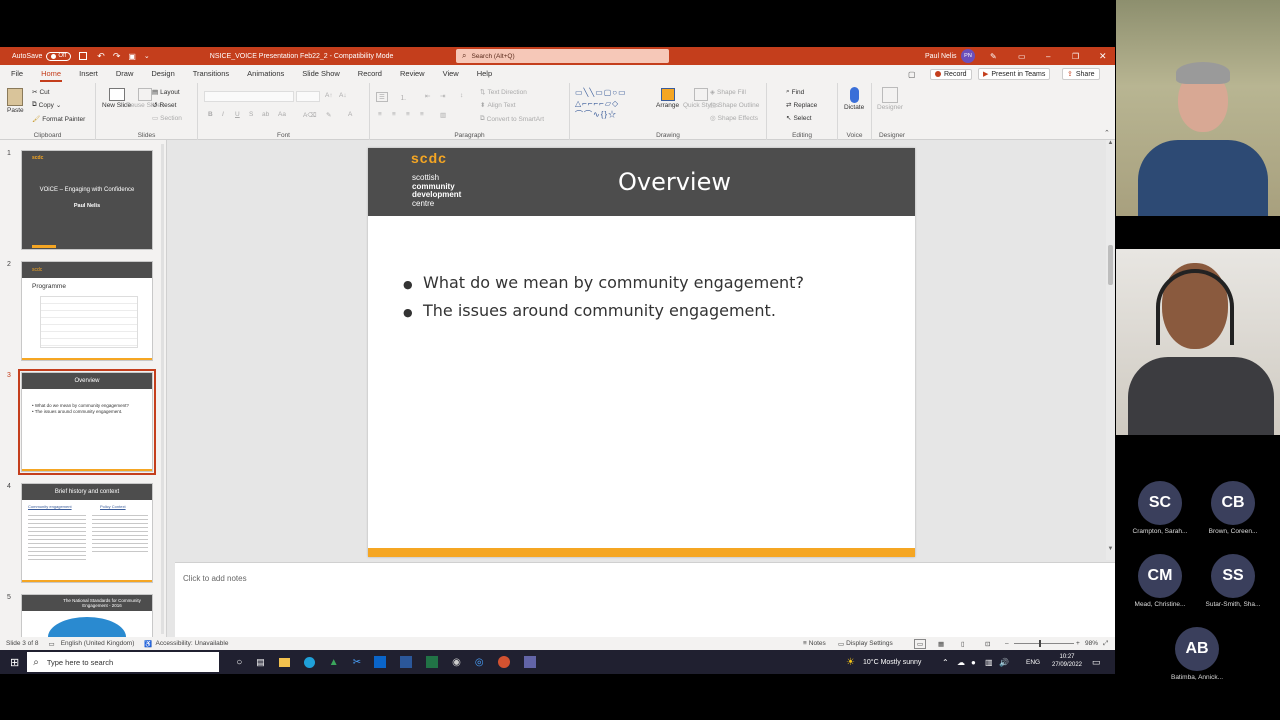 This screenshot has height=720, width=1280. I want to click on present-in-teams-button: ▶ Present in Teams, so click(1014, 74).